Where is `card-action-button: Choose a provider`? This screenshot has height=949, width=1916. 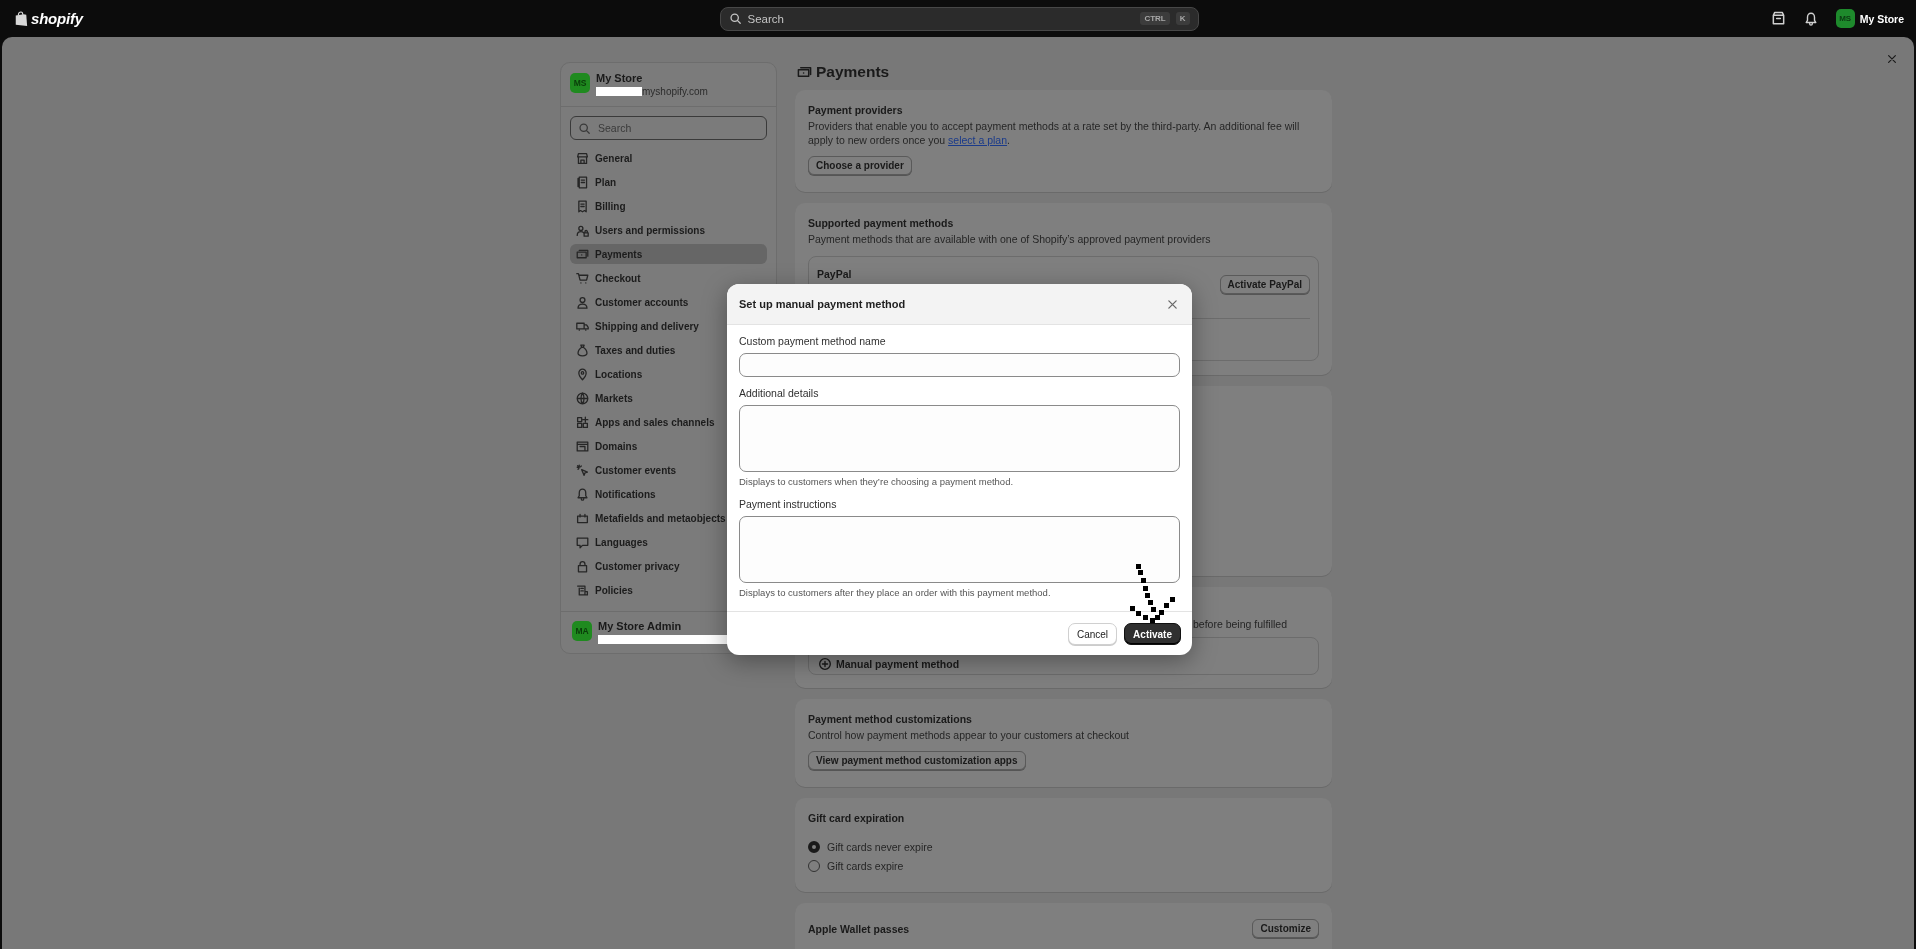
card-action-button: Choose a provider is located at coordinates (860, 165).